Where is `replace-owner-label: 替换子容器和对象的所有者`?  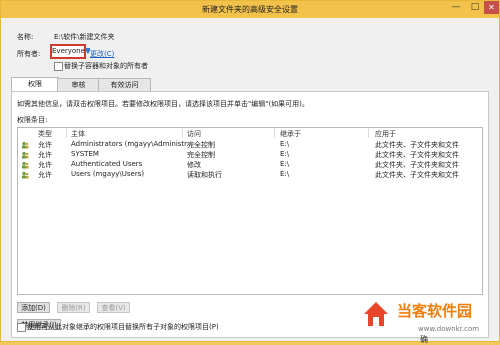
replace-owner-label: 替换子容器和对象的所有者 is located at coordinates (106, 66).